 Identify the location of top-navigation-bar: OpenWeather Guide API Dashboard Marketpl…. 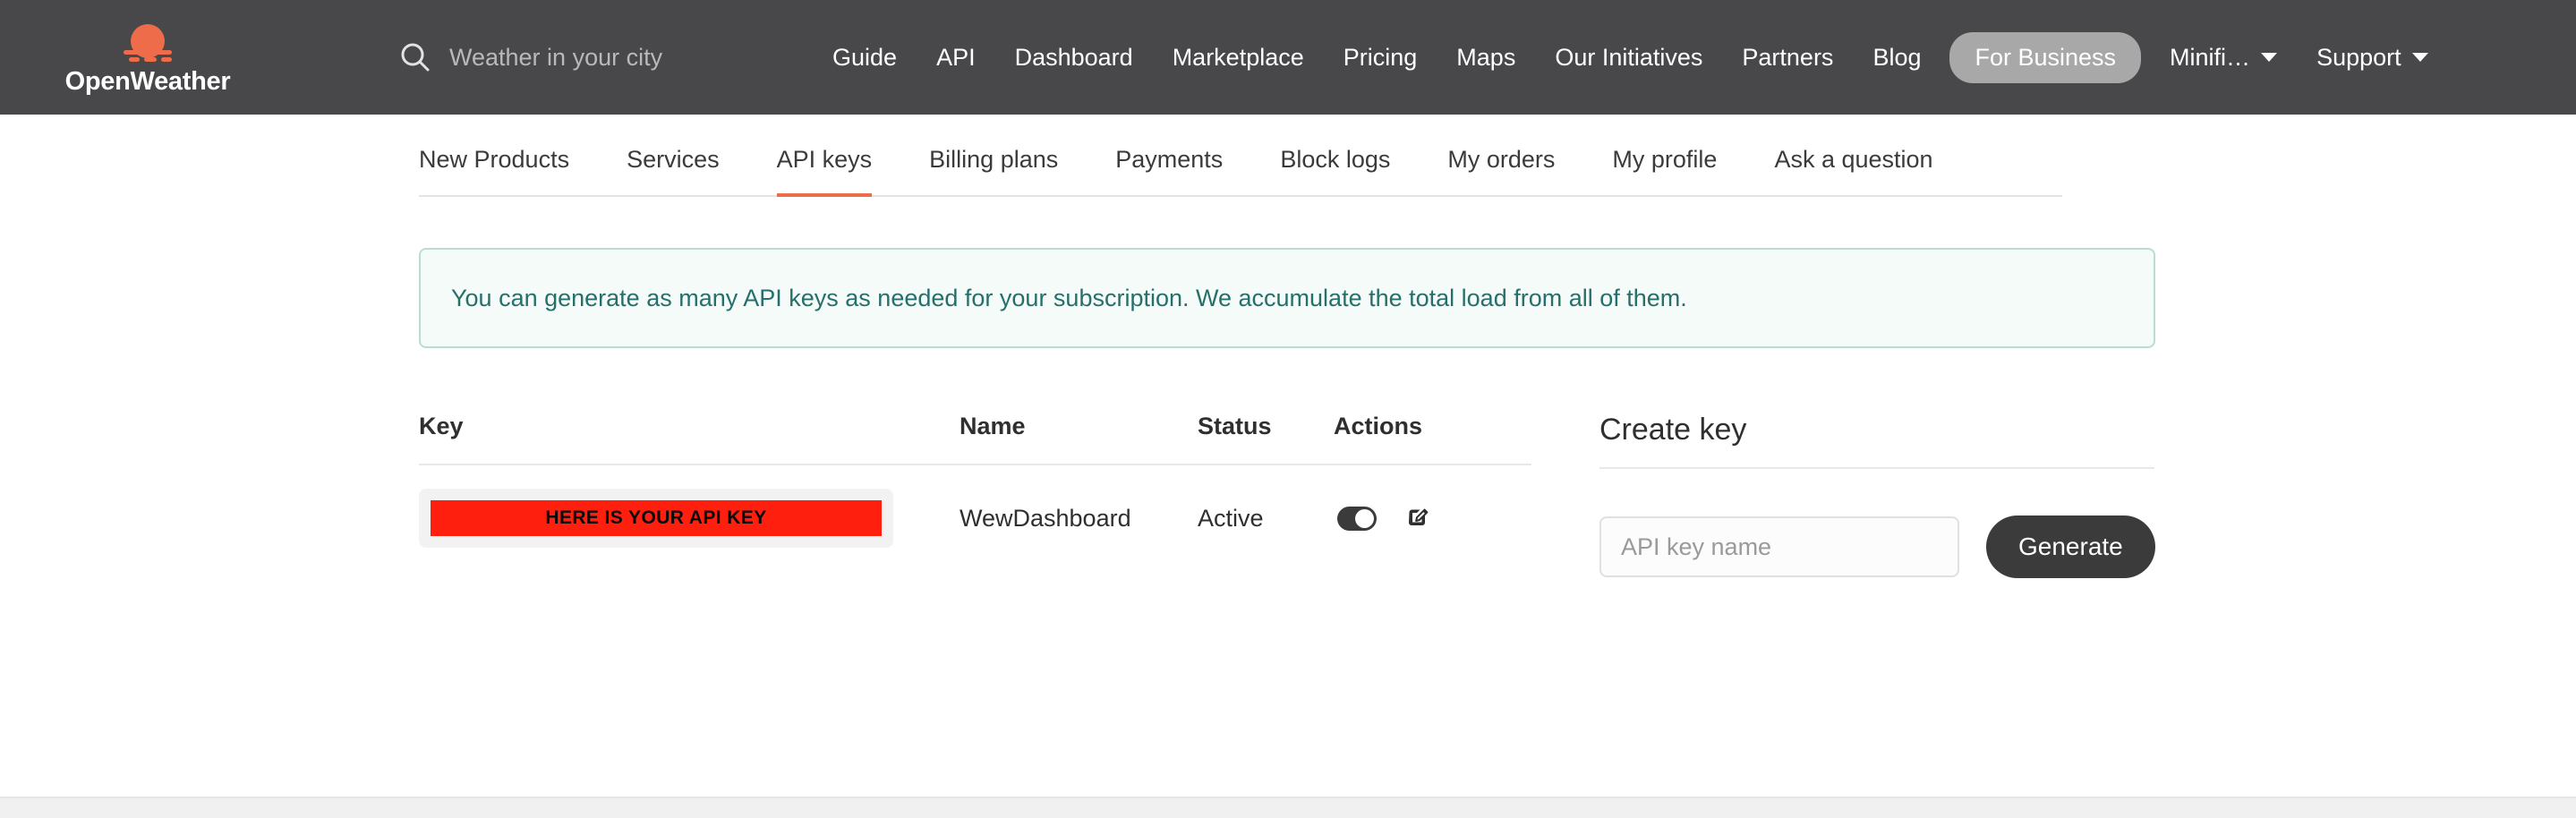
(1288, 58).